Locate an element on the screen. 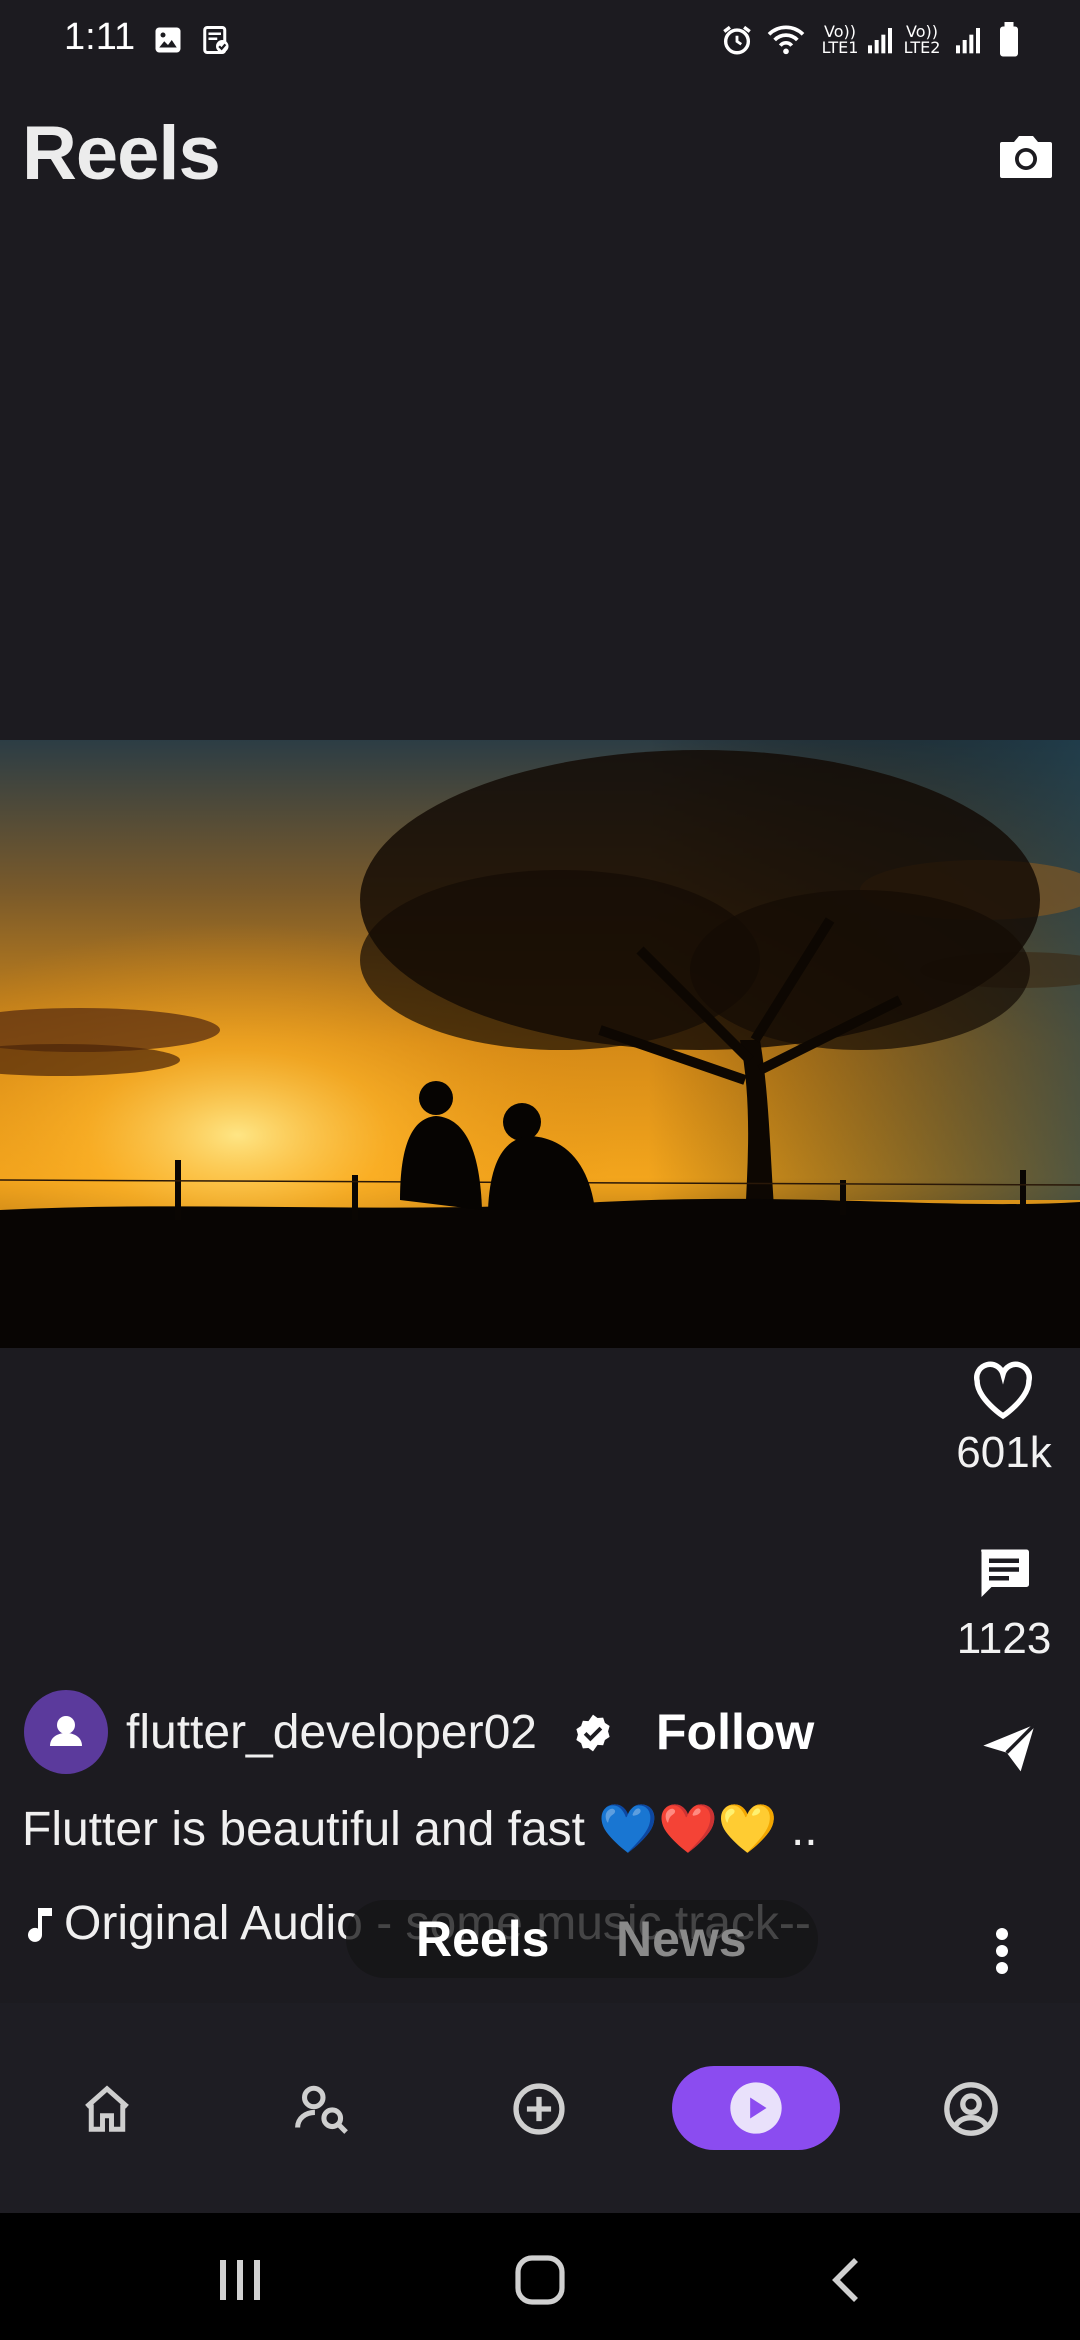 The image size is (1080, 2340). alarm-icon is located at coordinates (737, 40).